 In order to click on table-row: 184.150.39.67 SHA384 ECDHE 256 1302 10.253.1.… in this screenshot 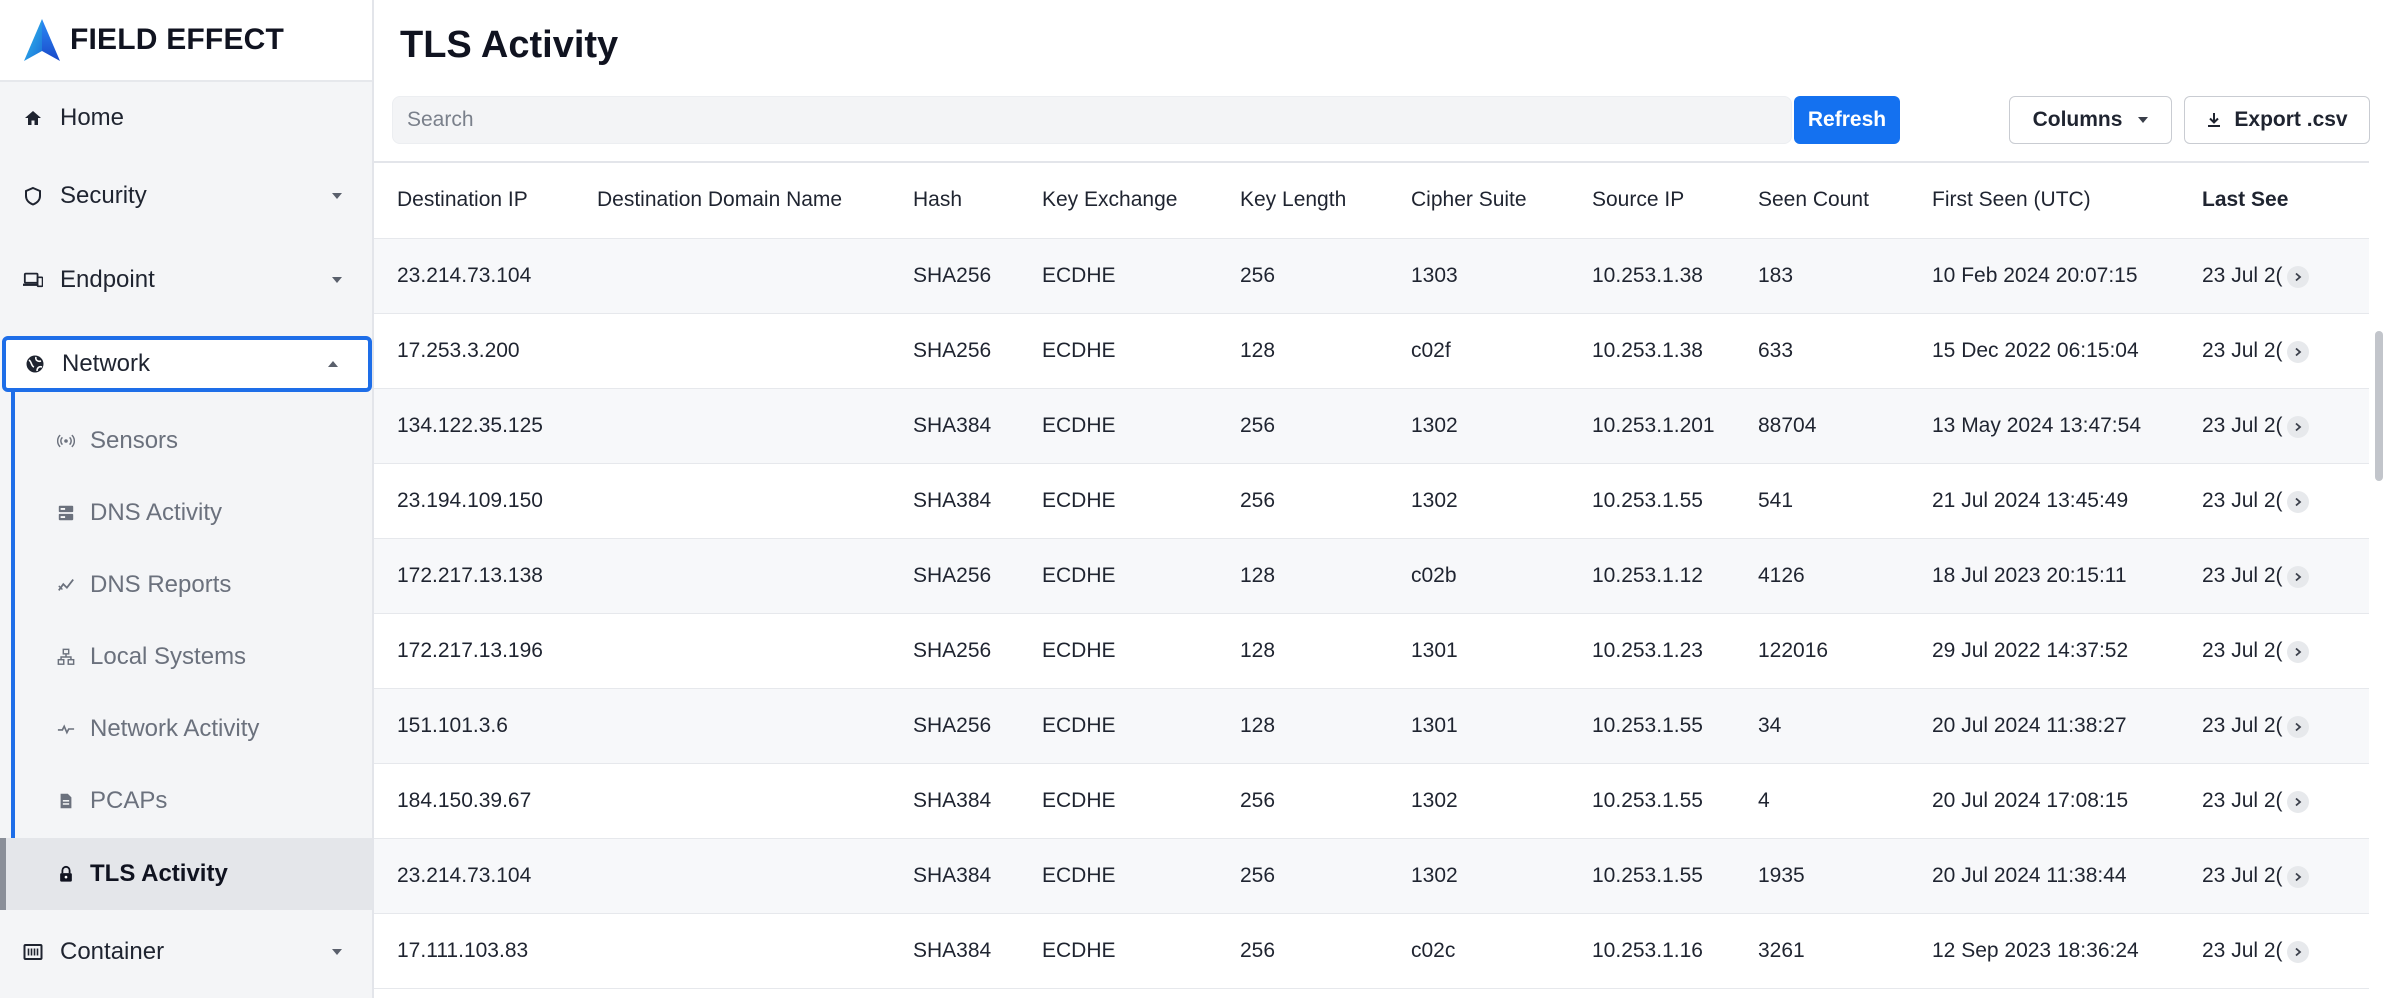, I will do `click(1371, 801)`.